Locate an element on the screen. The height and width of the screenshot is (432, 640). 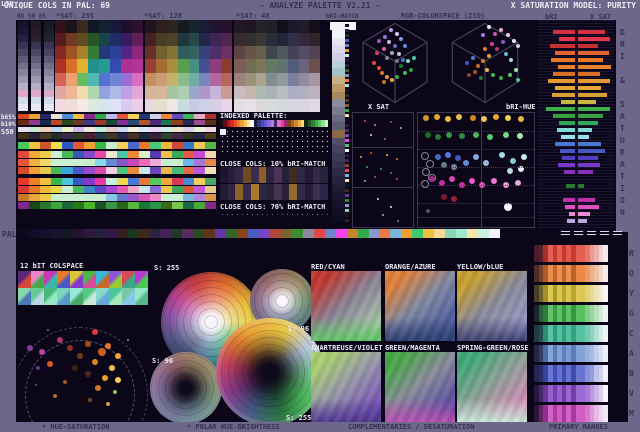
palette-strip-rows is located at coordinates (117, 161).